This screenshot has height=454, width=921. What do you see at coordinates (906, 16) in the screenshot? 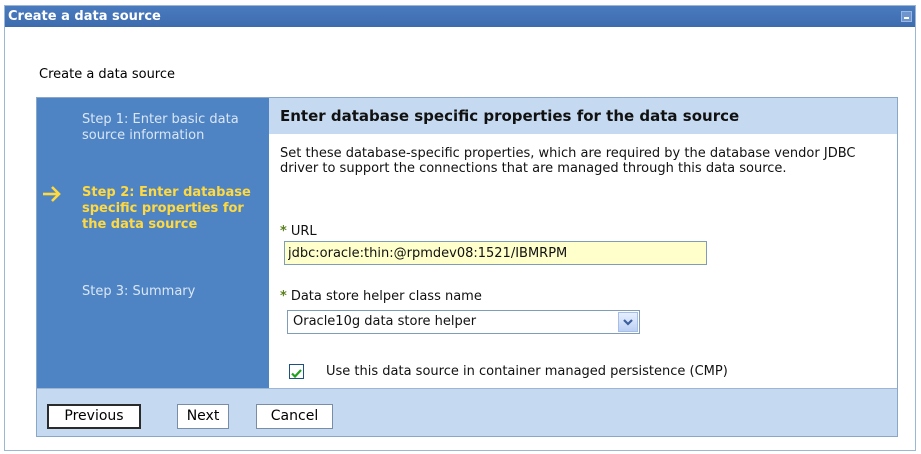
I see `minimize-icon` at bounding box center [906, 16].